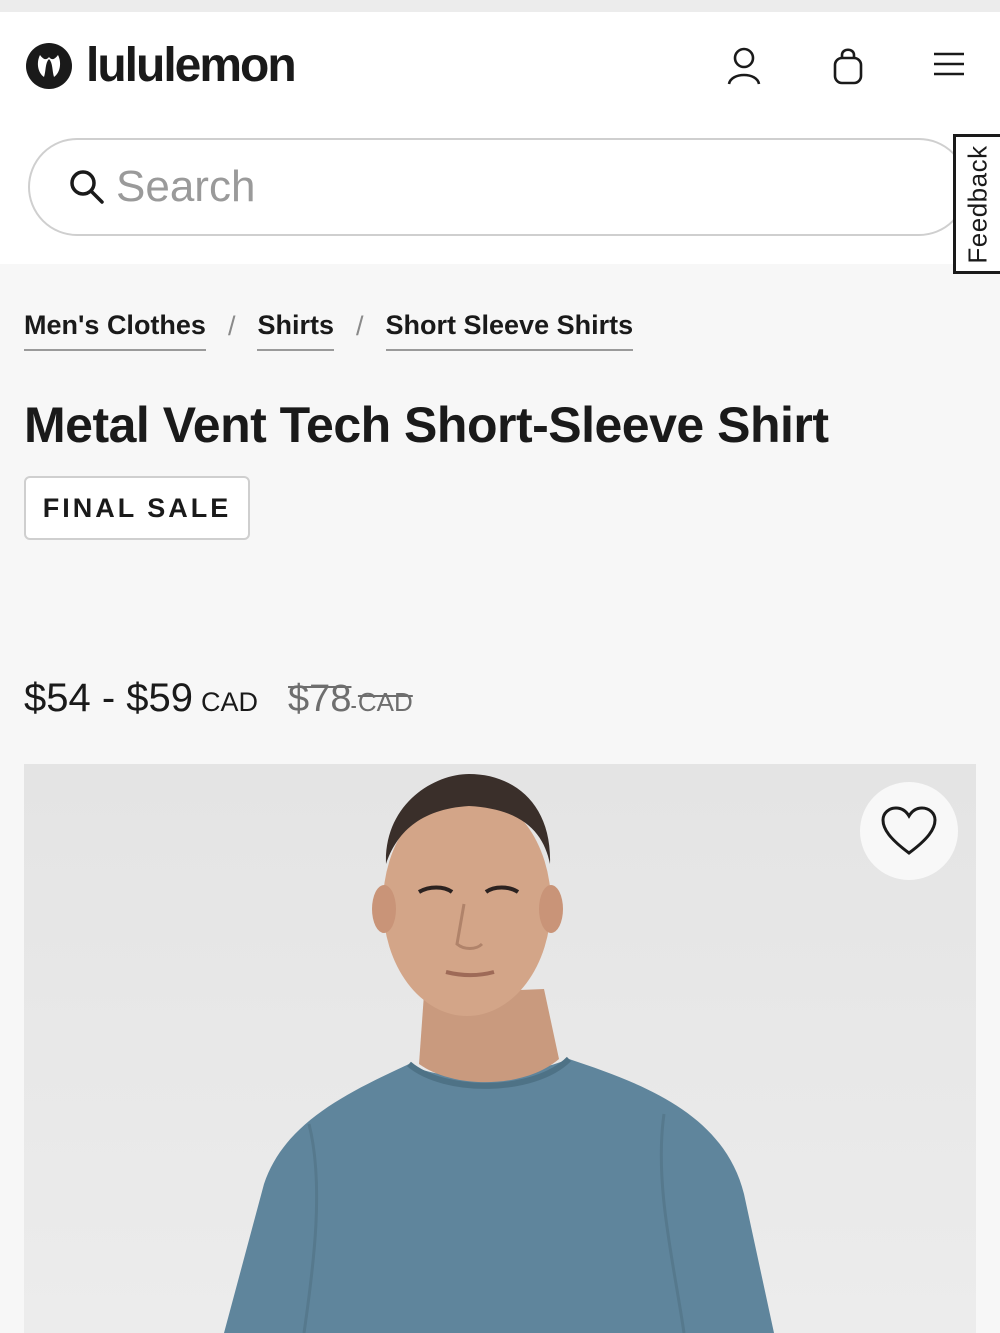  I want to click on price-row: $54 - $59 CAD $78 CAD, so click(218, 698).